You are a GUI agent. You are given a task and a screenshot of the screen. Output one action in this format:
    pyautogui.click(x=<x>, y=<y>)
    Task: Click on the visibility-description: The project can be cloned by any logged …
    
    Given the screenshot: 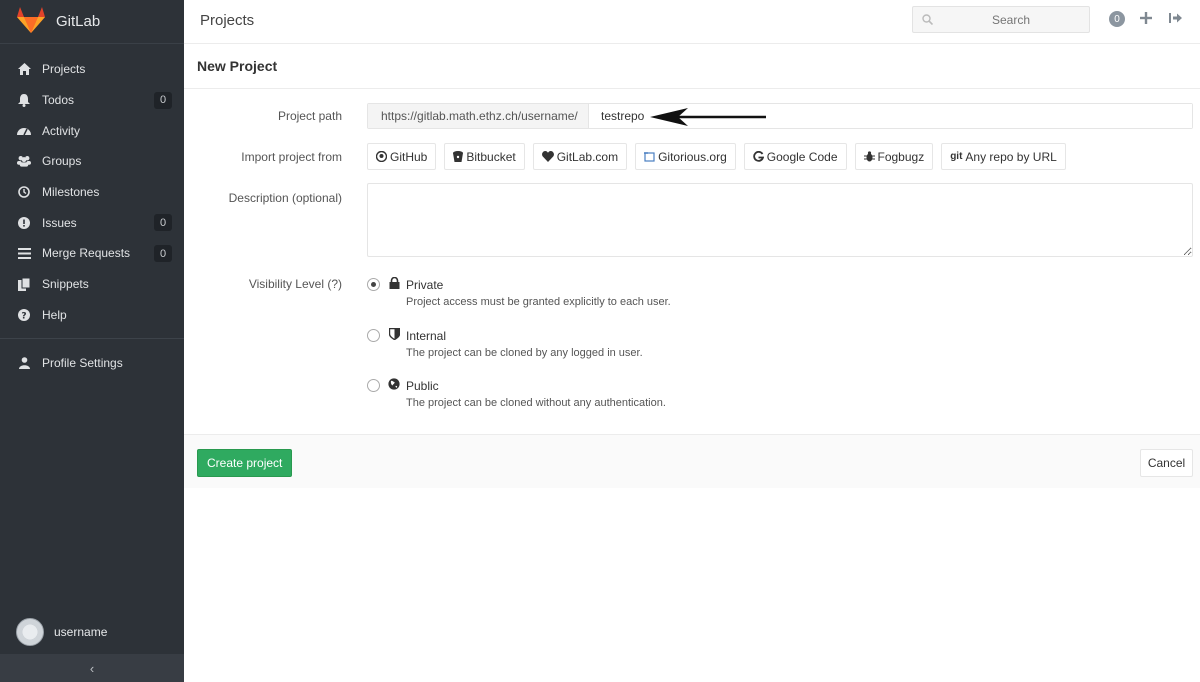 What is the action you would take?
    pyautogui.click(x=524, y=353)
    